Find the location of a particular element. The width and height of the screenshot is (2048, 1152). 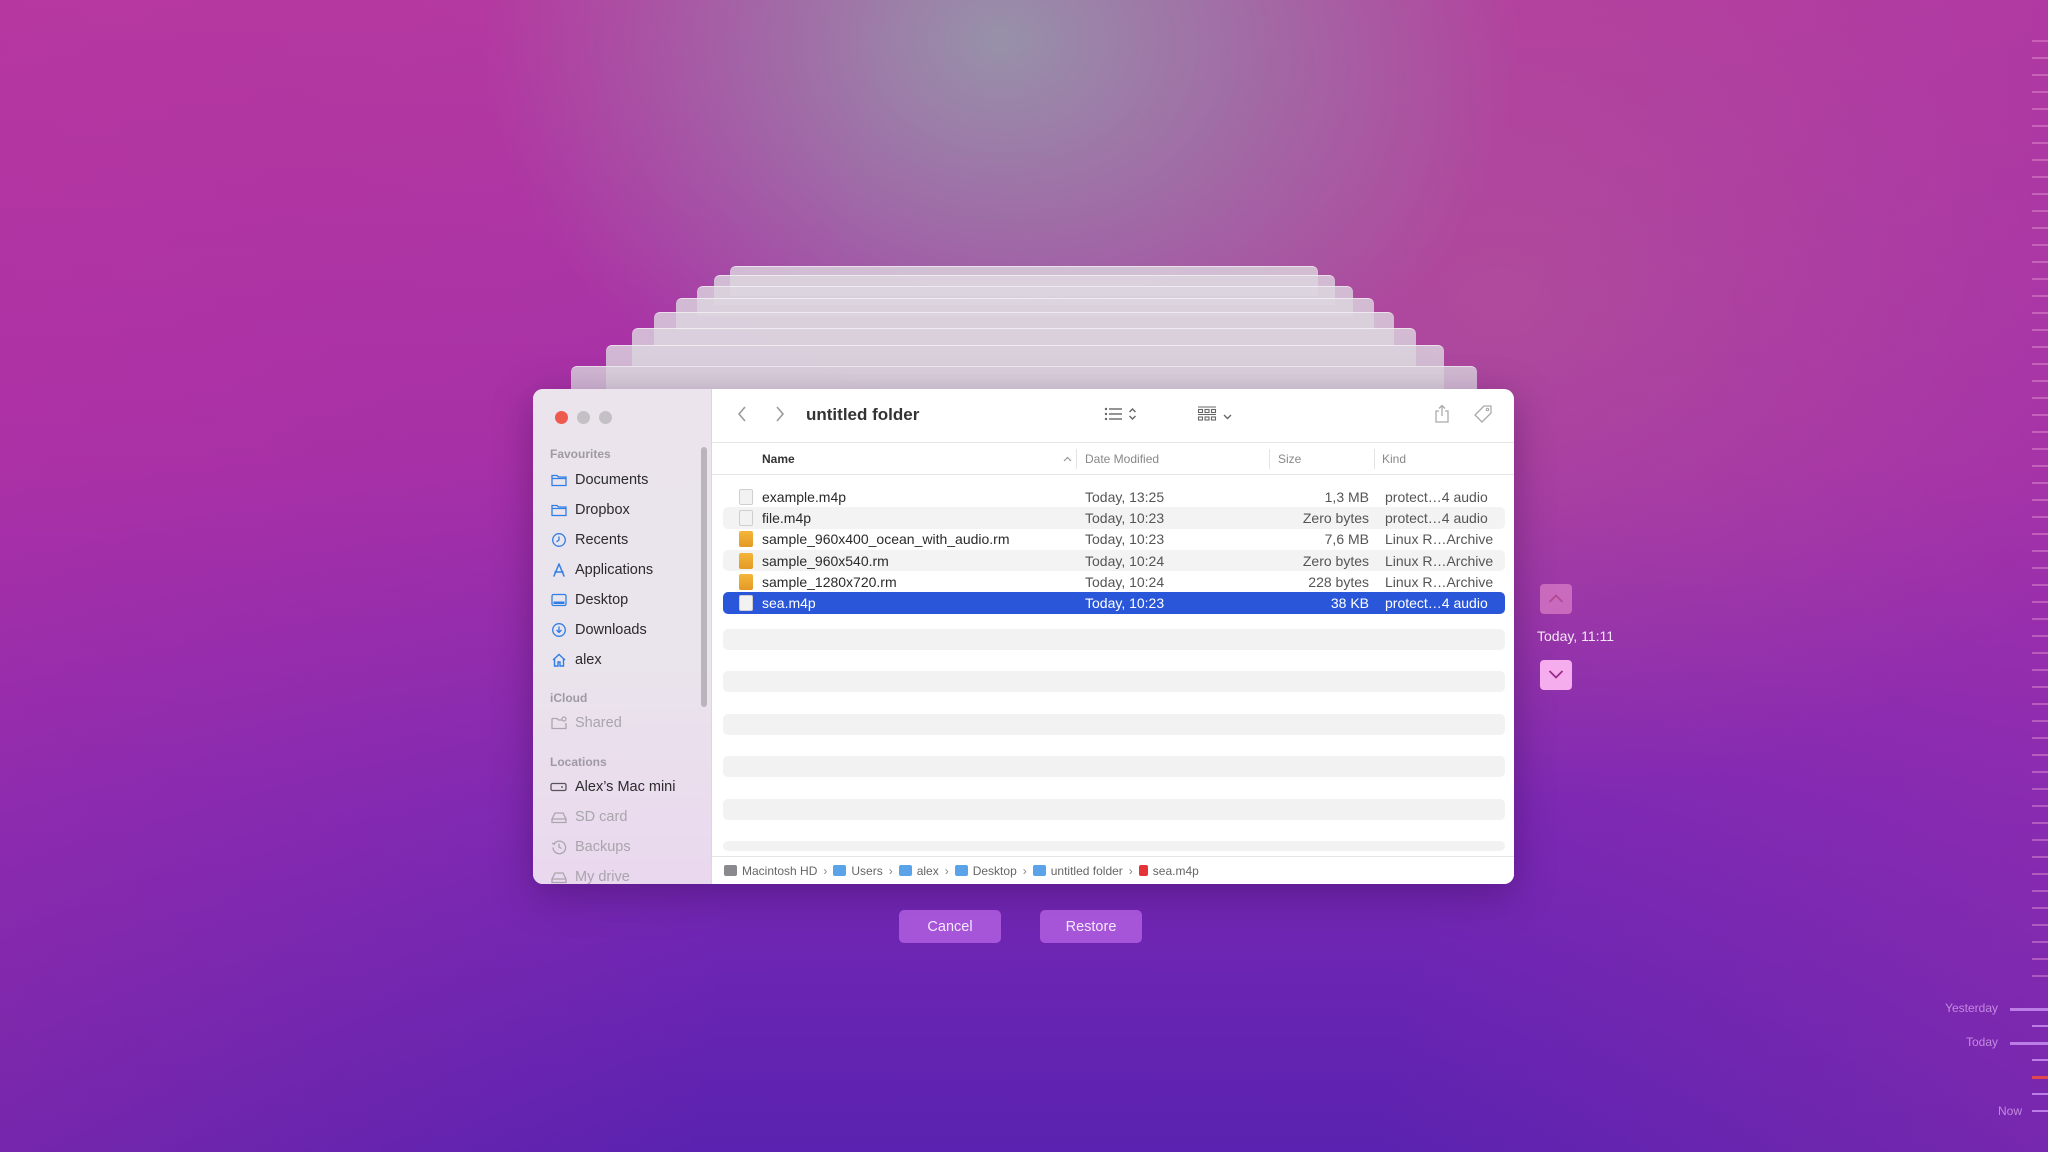

sidebar-item-backups: Backups is located at coordinates (590, 847).